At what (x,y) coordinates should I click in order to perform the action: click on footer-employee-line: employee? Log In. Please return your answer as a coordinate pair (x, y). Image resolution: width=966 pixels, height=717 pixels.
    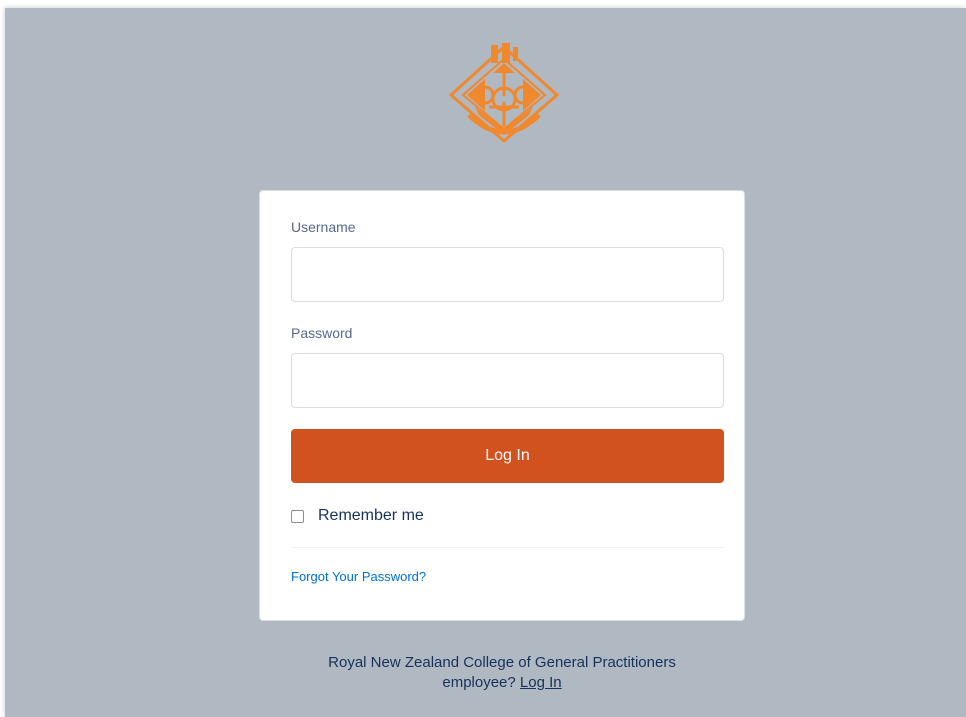
    Looking at the image, I should click on (502, 683).